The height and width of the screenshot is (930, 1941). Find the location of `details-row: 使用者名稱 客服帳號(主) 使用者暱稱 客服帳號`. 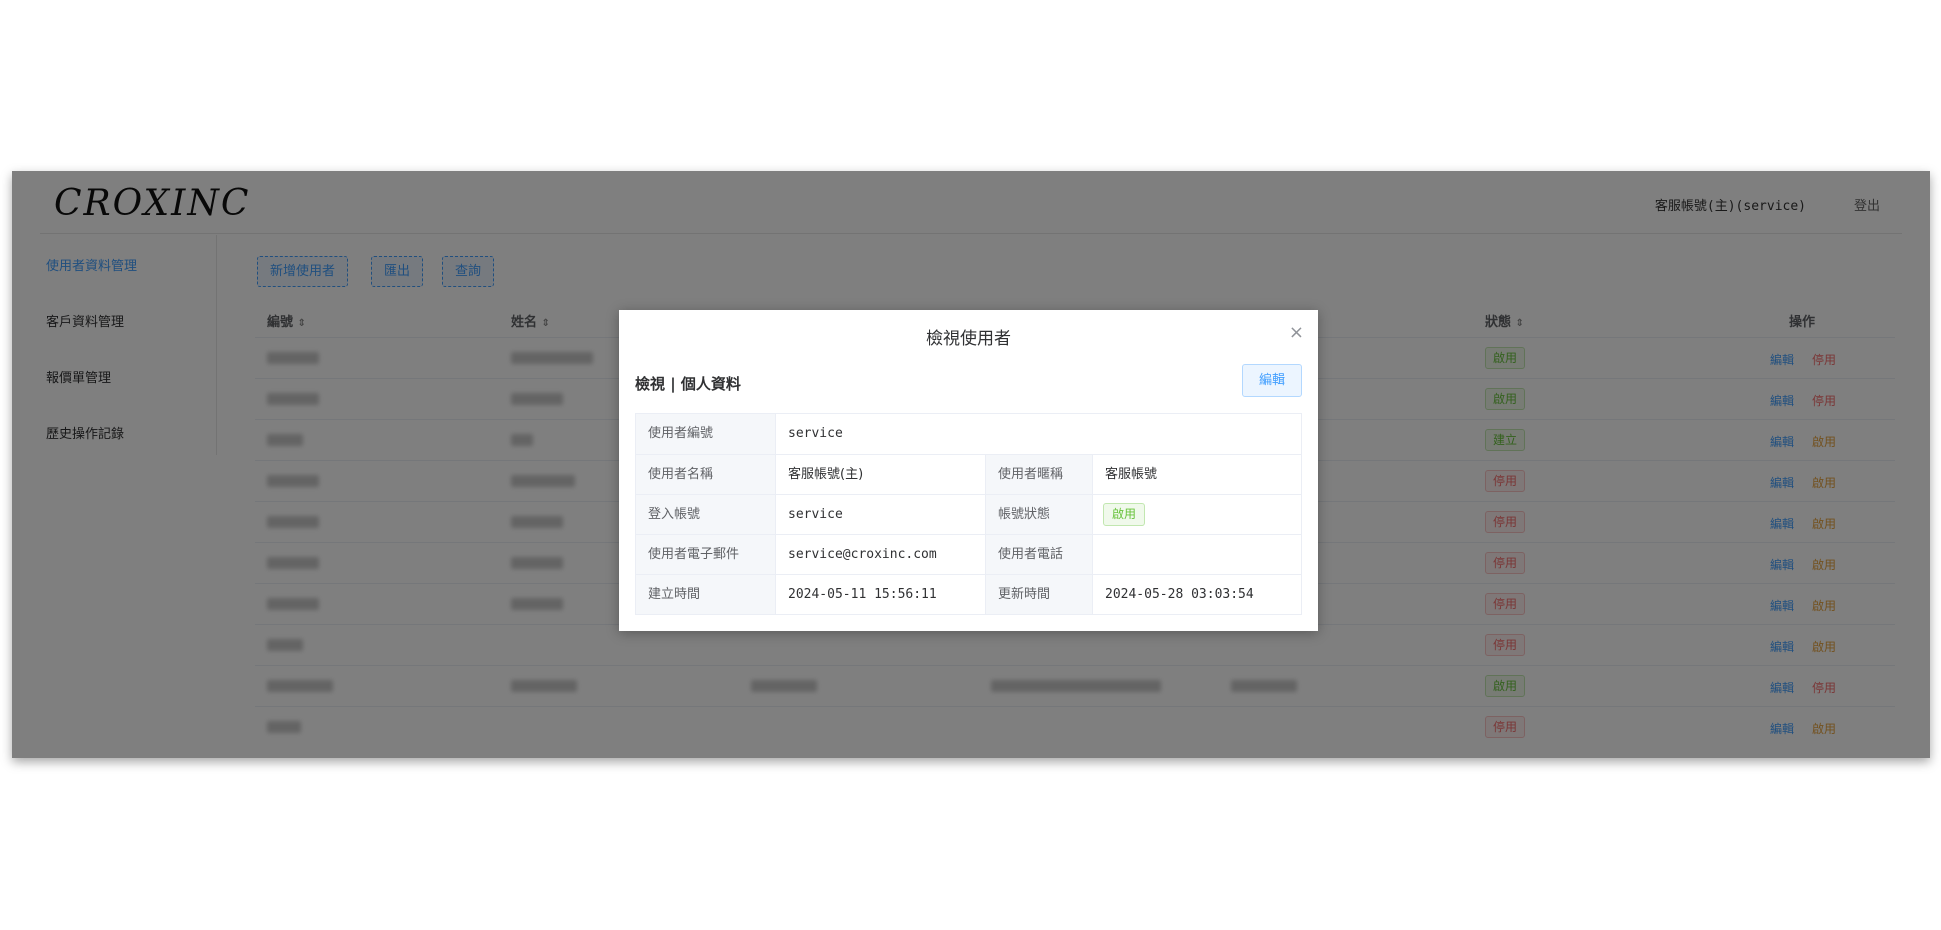

details-row: 使用者名稱 客服帳號(主) 使用者暱稱 客服帳號 is located at coordinates (968, 474).